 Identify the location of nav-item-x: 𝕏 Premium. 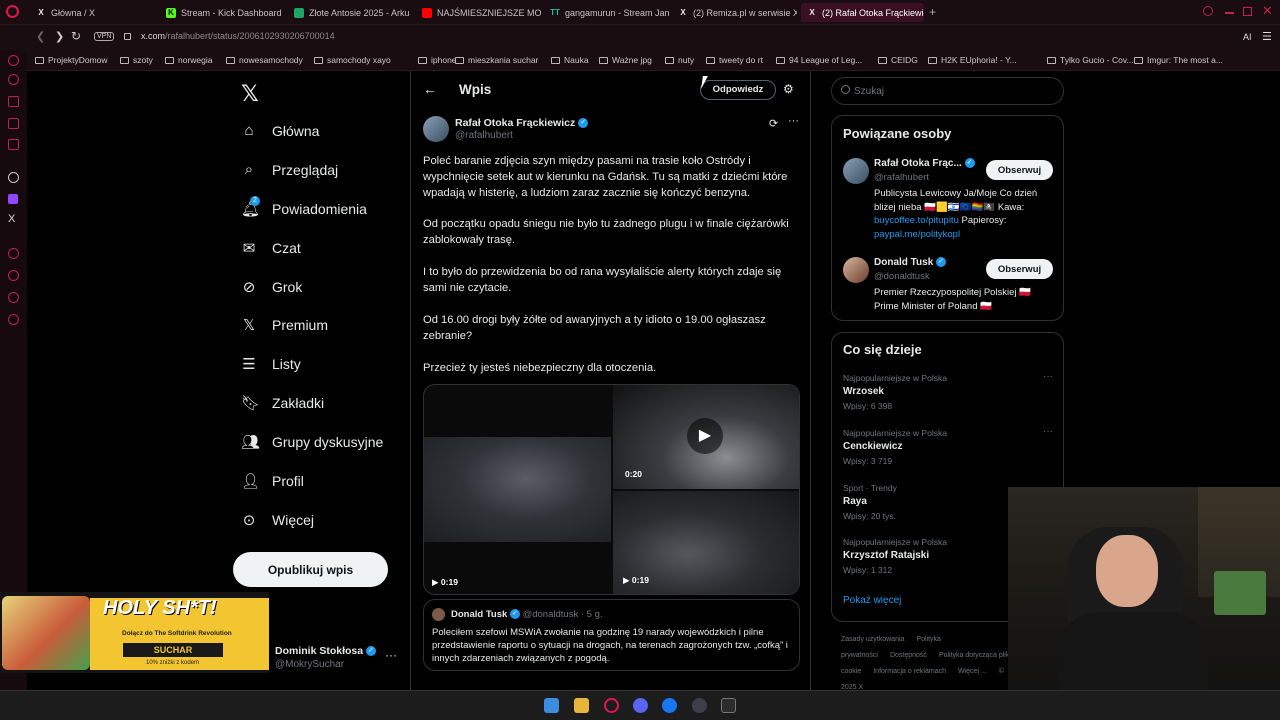
(284, 325).